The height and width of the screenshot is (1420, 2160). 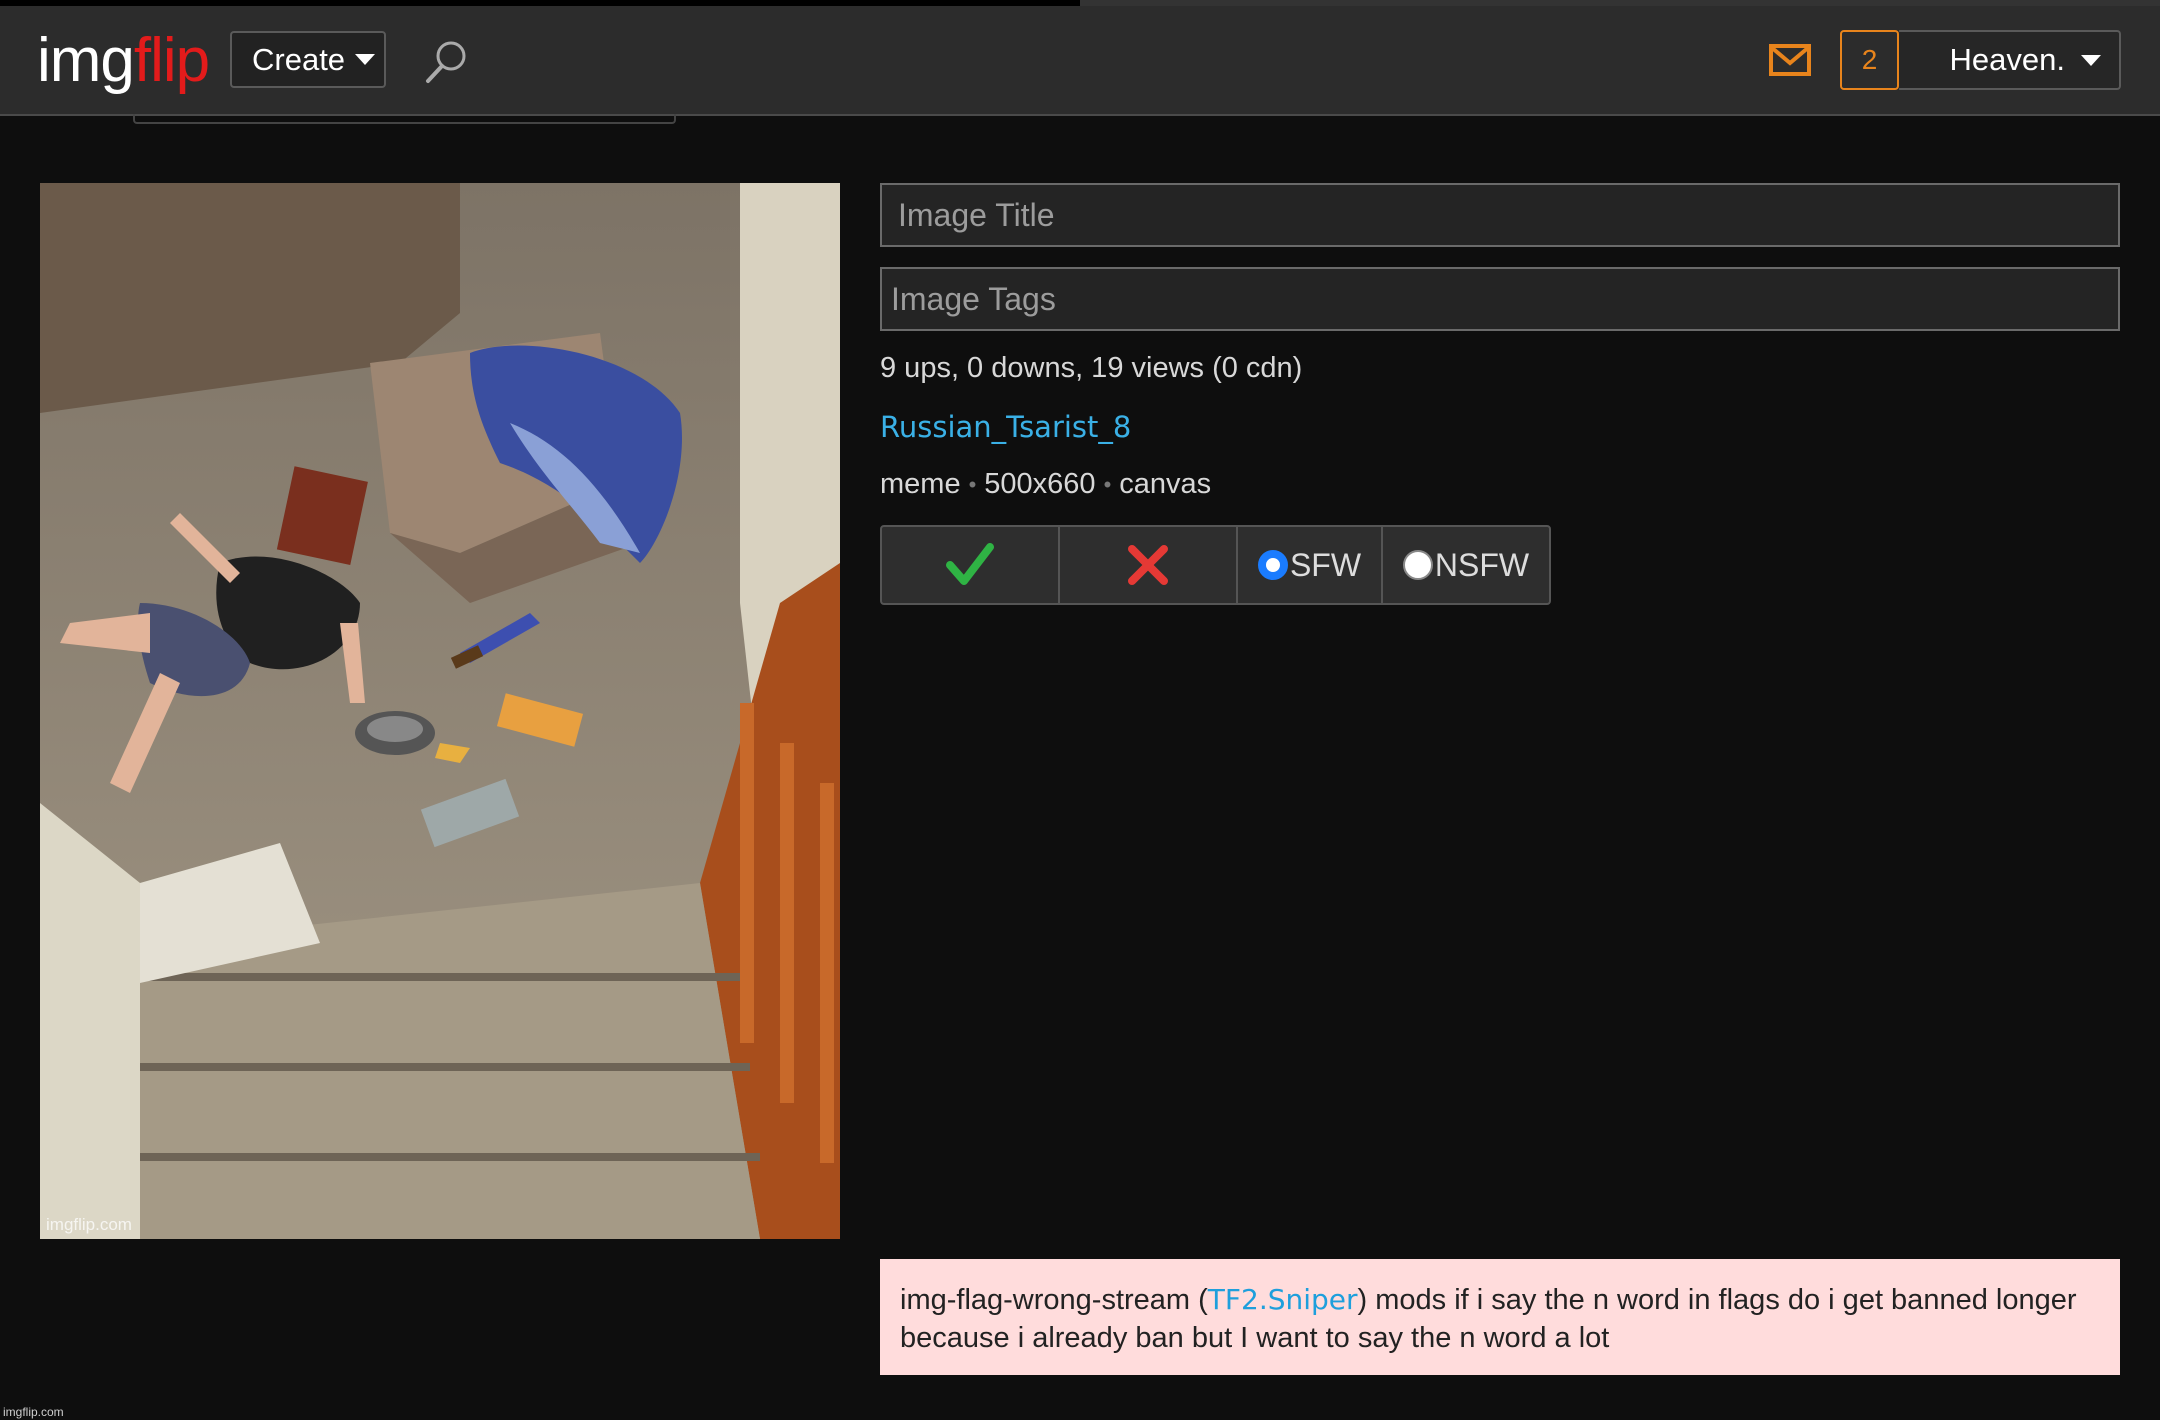 I want to click on image-tags-input, so click(x=1500, y=299).